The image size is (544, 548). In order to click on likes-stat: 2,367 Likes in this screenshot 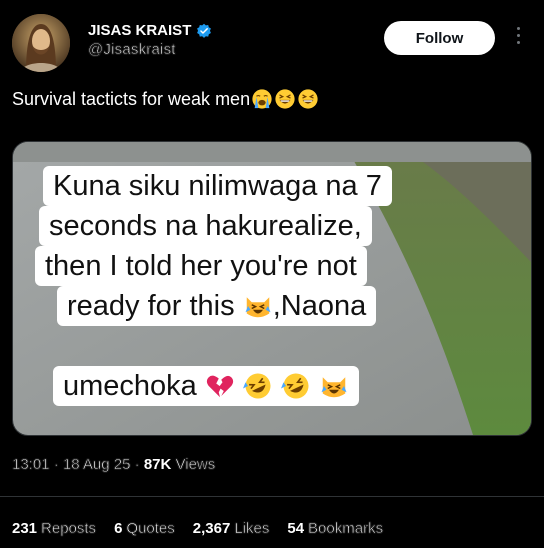, I will do `click(231, 529)`.